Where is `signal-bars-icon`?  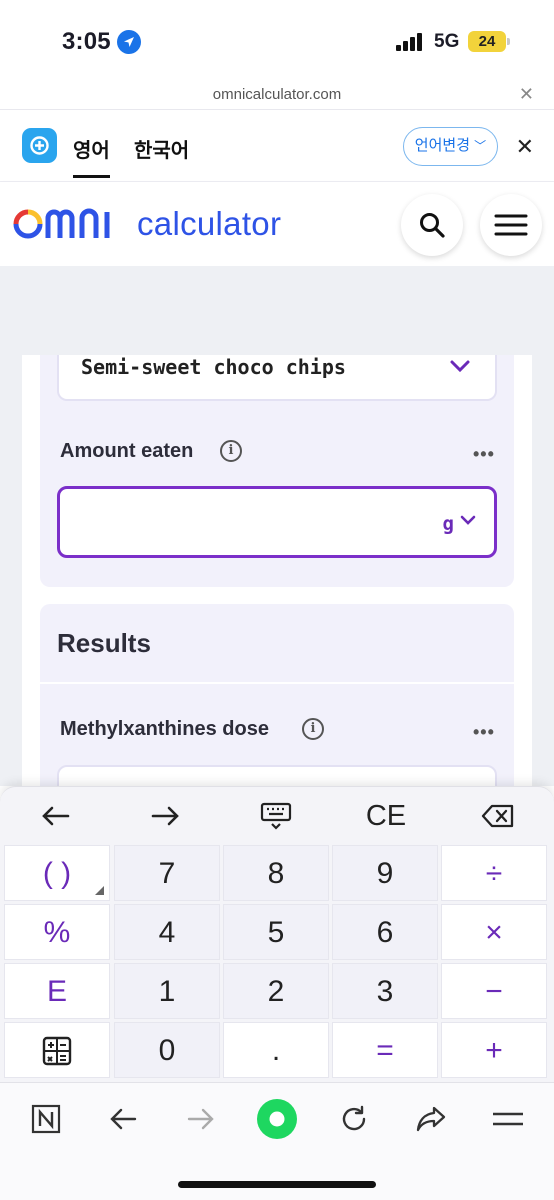
signal-bars-icon is located at coordinates (409, 42).